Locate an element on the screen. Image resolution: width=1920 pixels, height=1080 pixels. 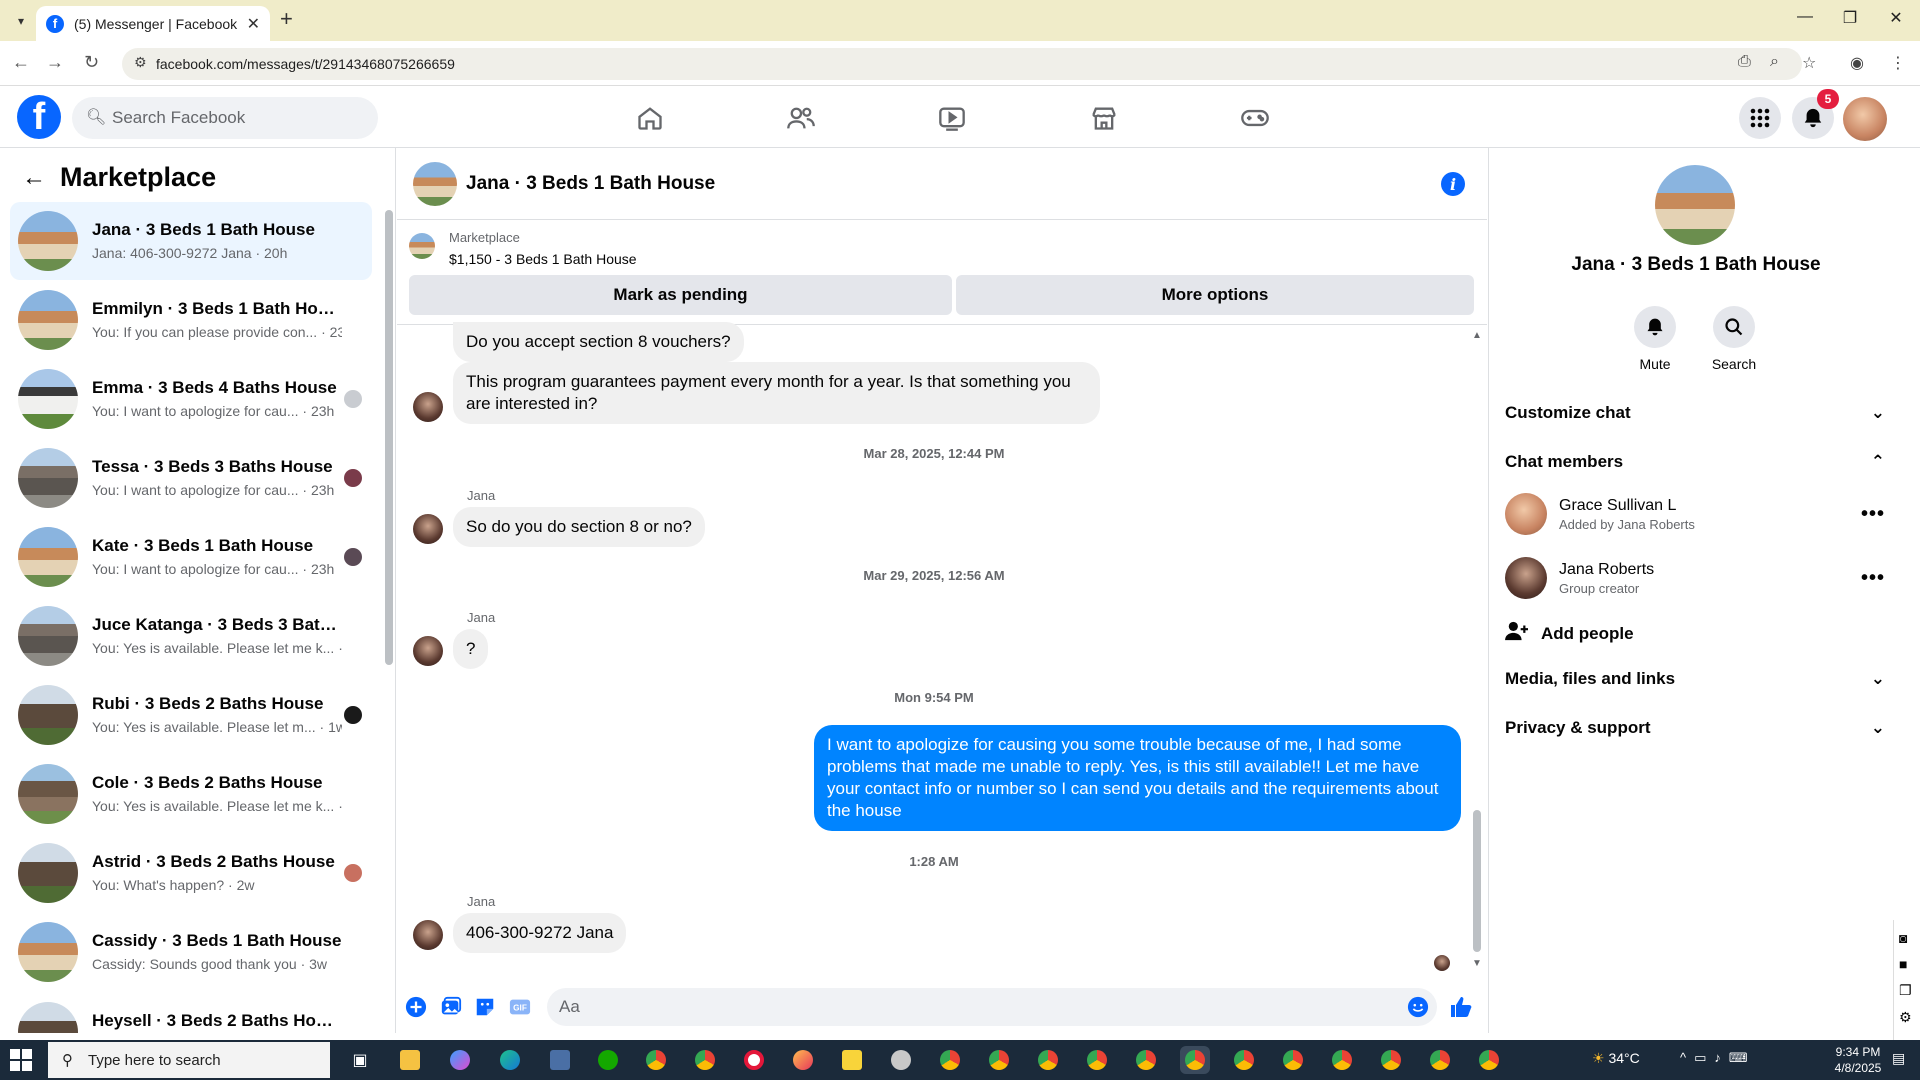
incoming-message: ? is located at coordinates (471, 649).